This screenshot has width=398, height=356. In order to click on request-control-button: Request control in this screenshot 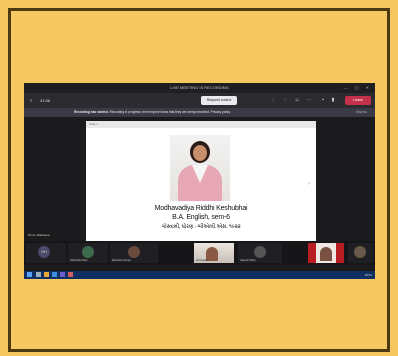, I will do `click(219, 100)`.